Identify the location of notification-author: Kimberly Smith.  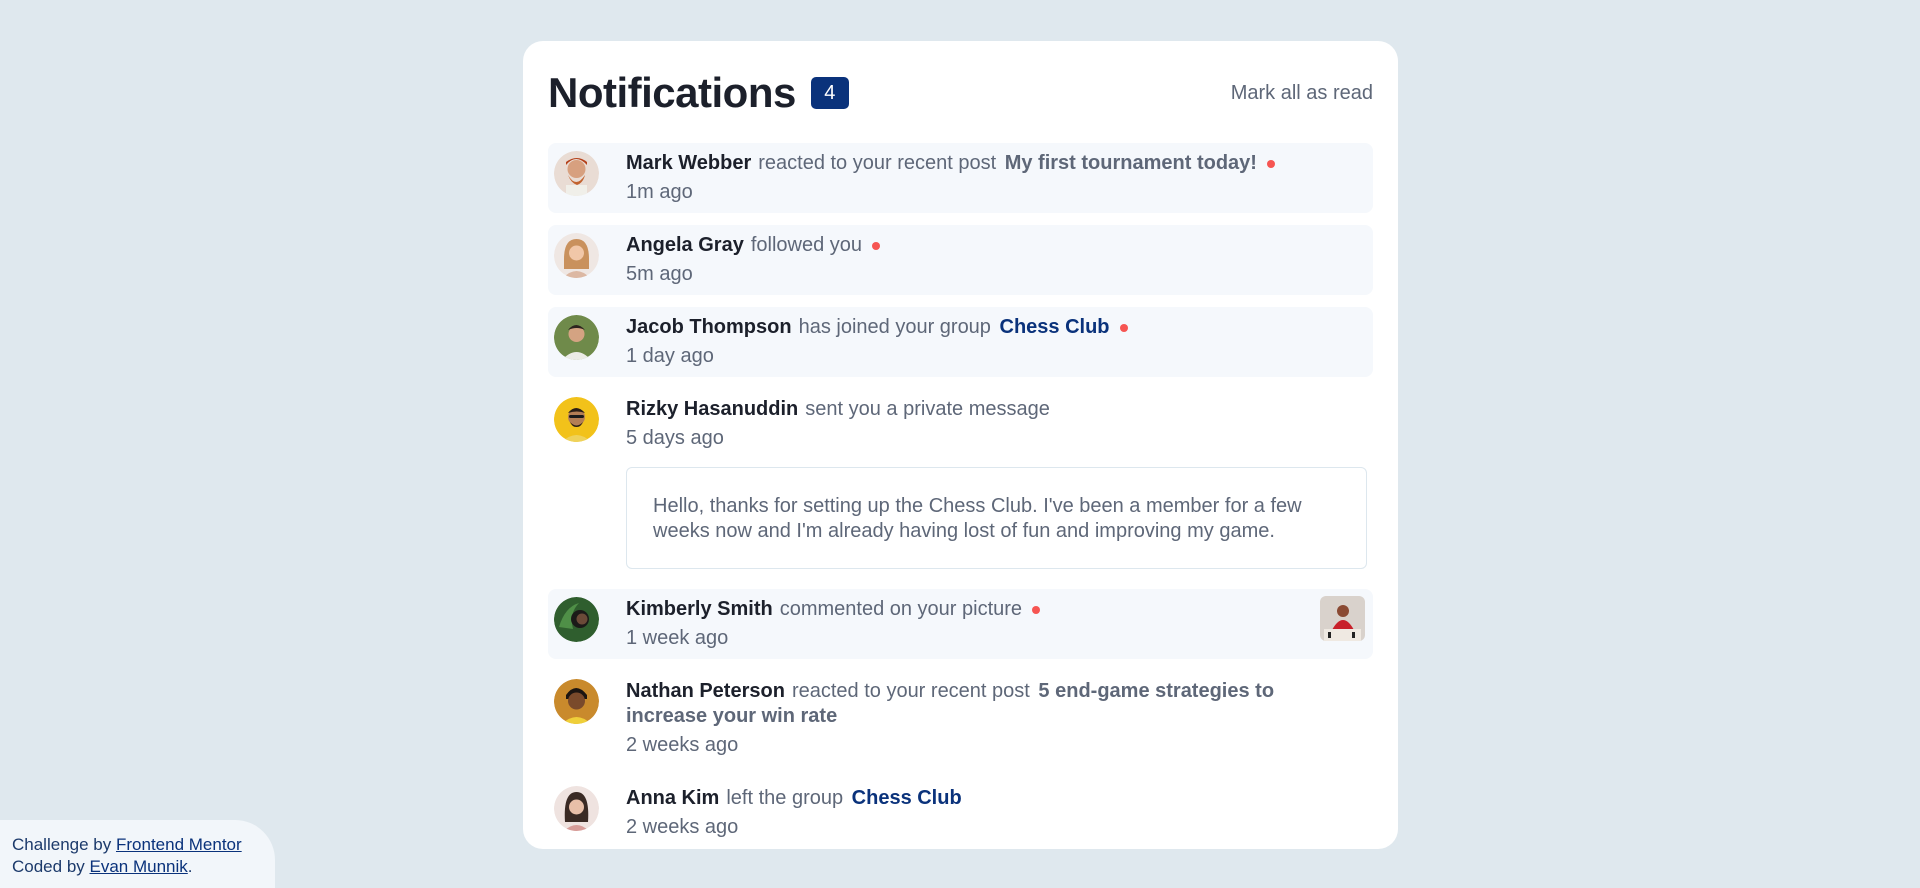
(699, 609).